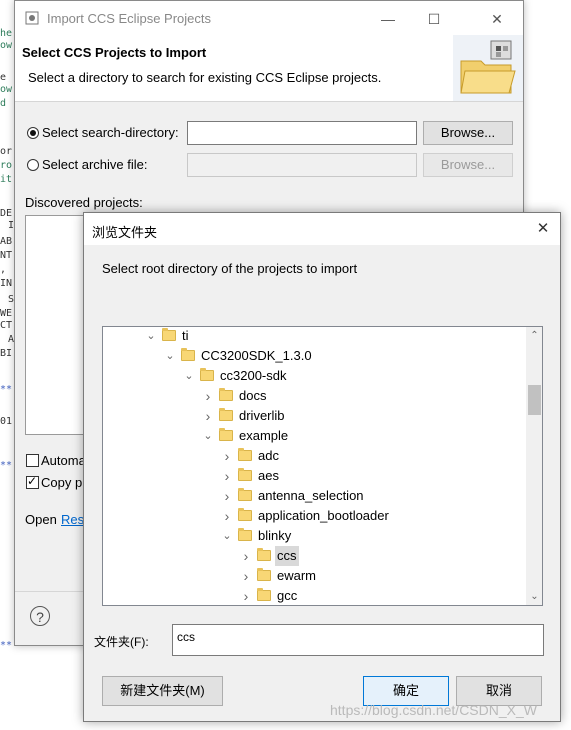 This screenshot has height=730, width=571. Describe the element at coordinates (32, 460) in the screenshot. I see `automatic-checkbox` at that location.